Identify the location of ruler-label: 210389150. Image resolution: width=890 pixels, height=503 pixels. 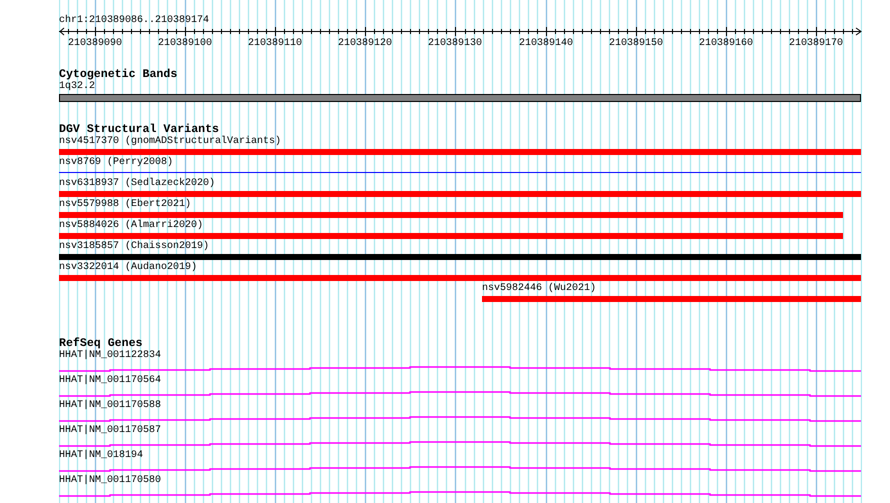
(636, 43).